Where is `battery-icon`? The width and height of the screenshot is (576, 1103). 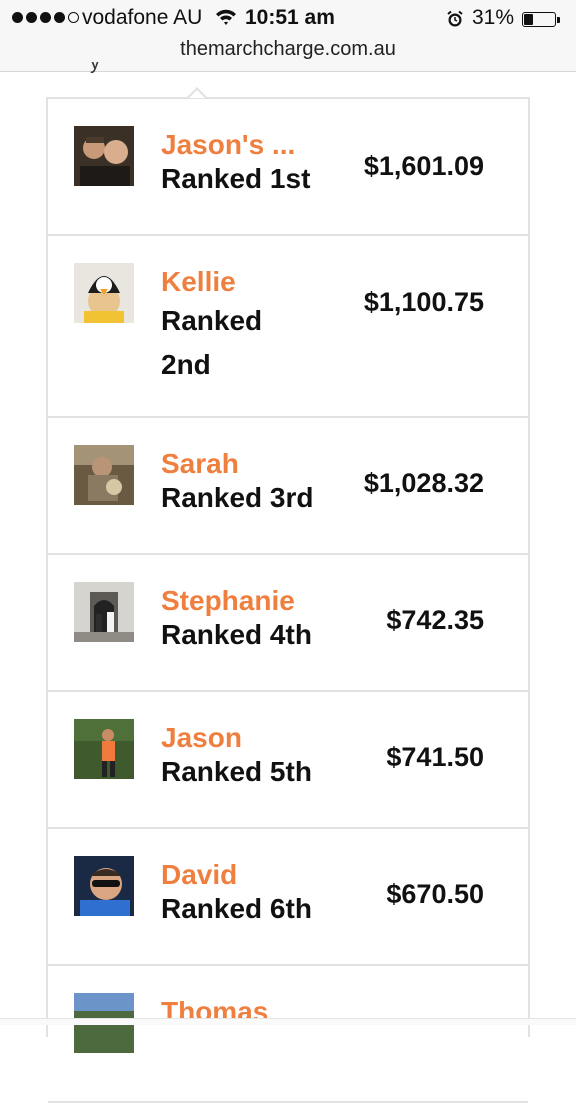 battery-icon is located at coordinates (539, 19).